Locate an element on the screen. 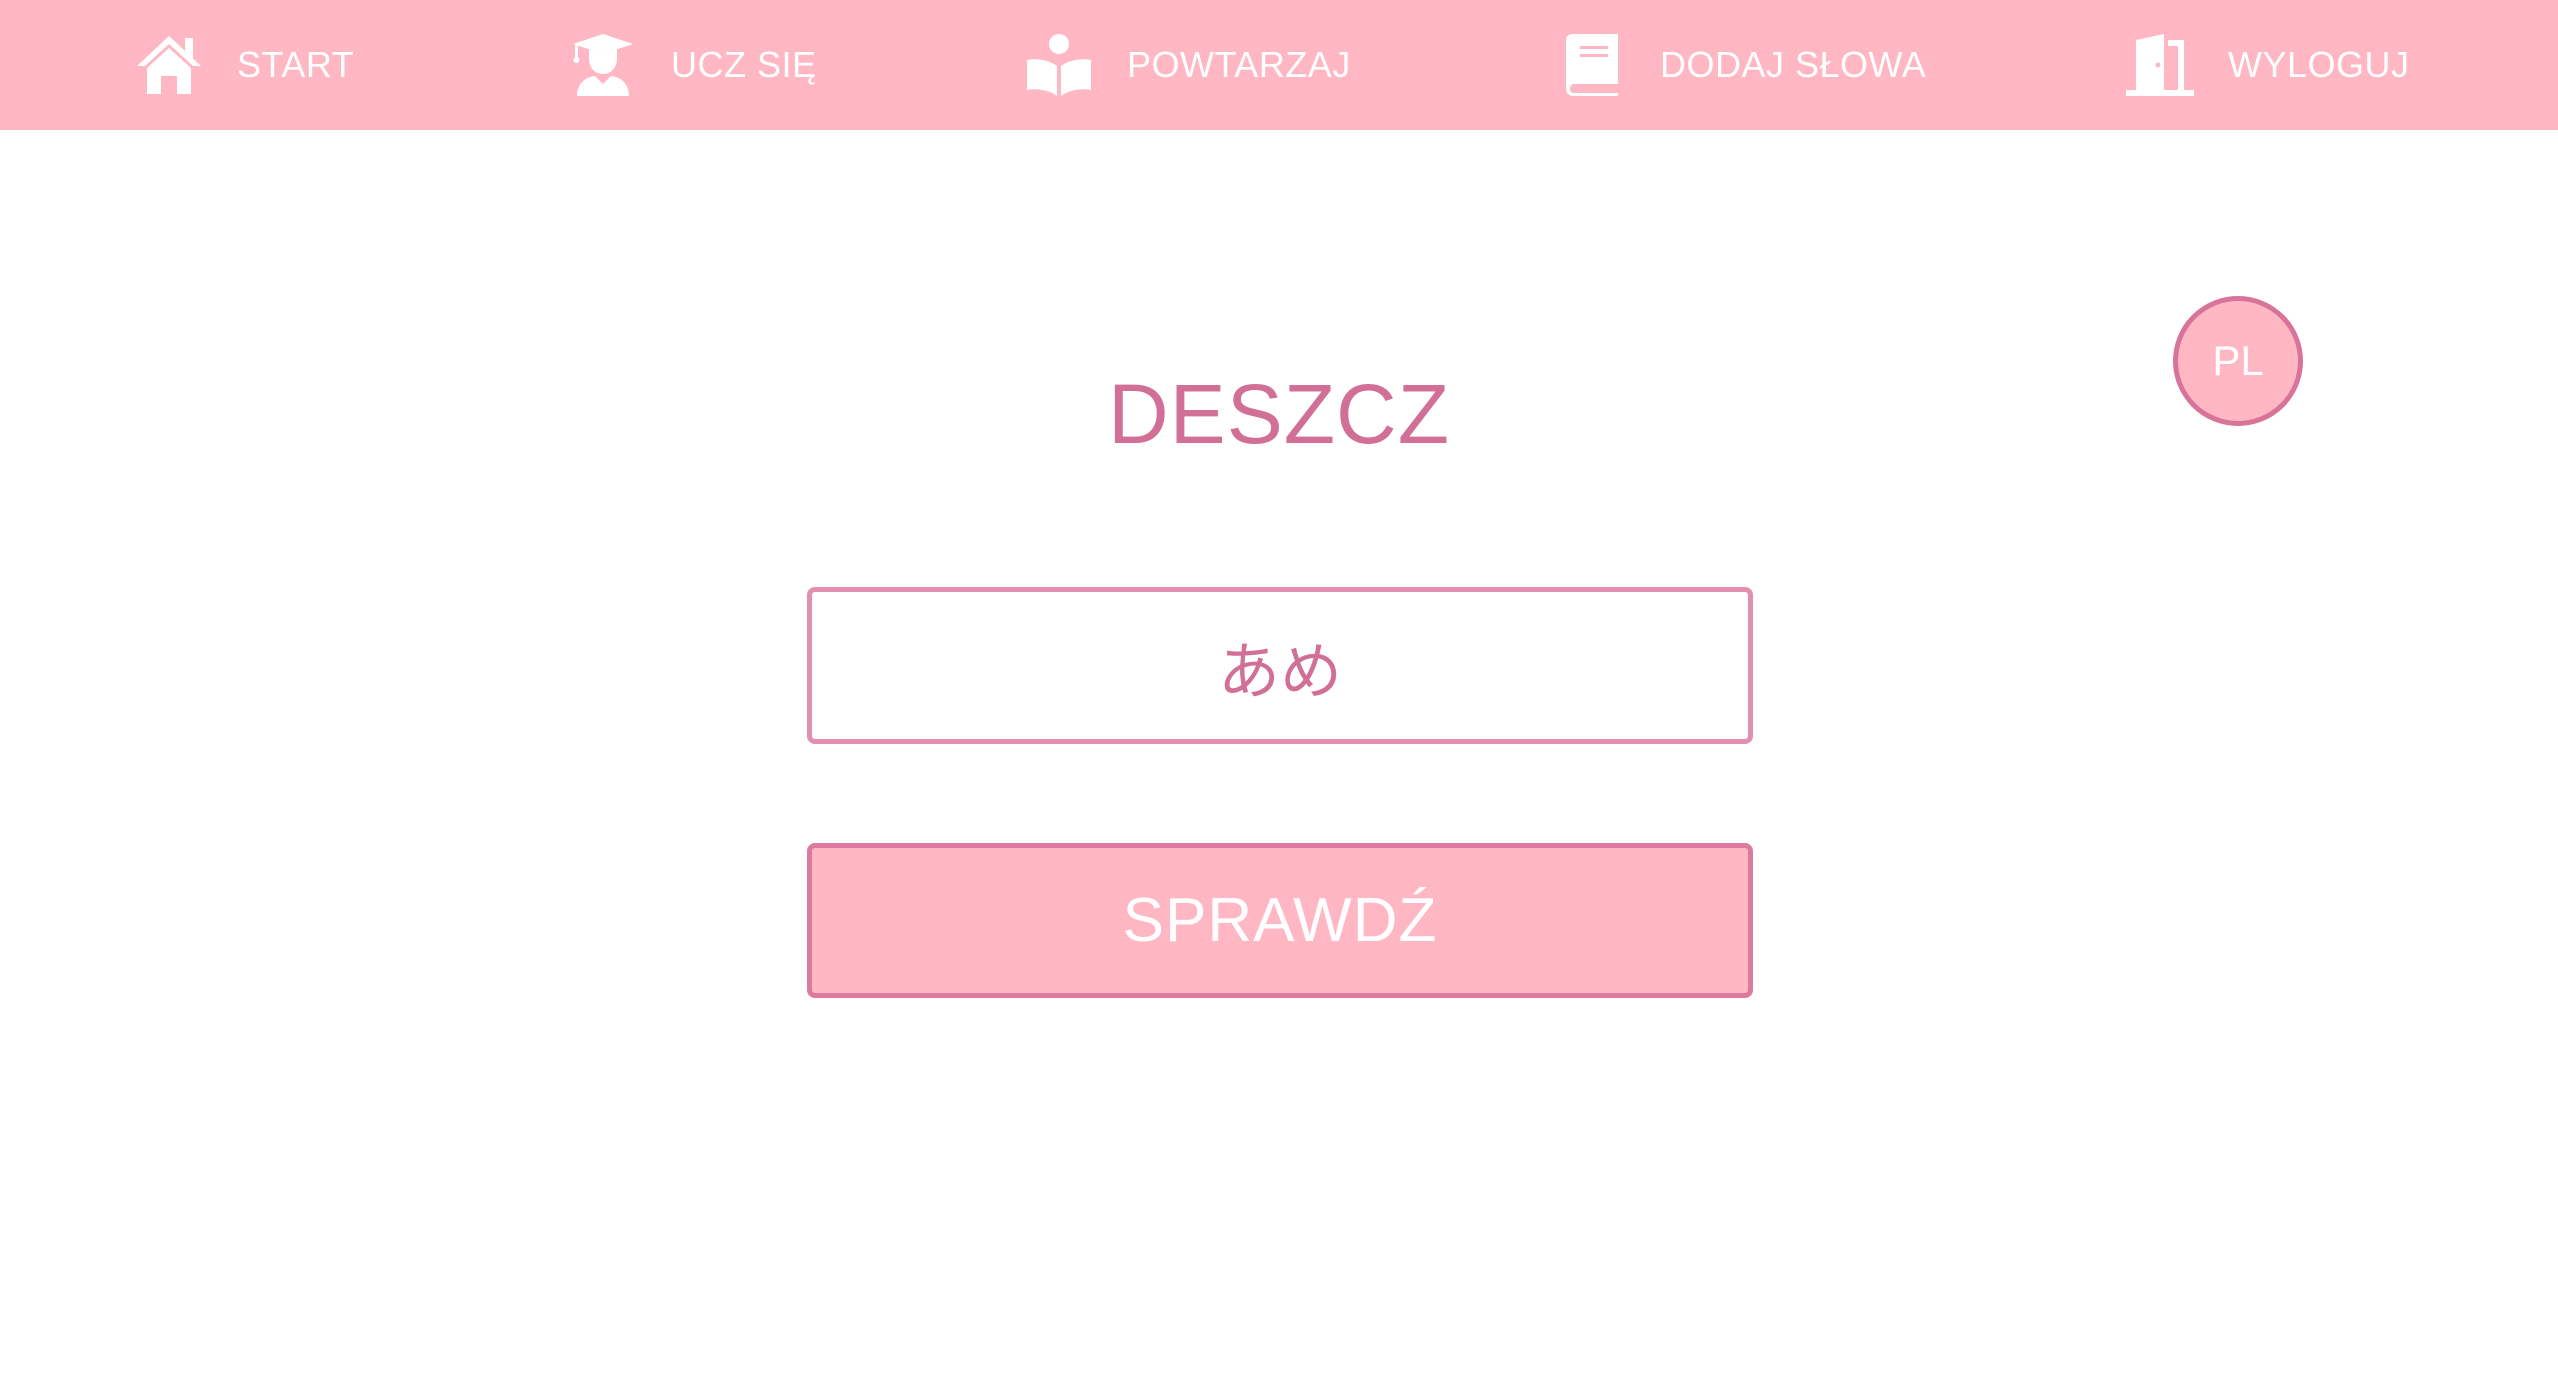 This screenshot has width=2558, height=1374. door-icon is located at coordinates (2160, 65).